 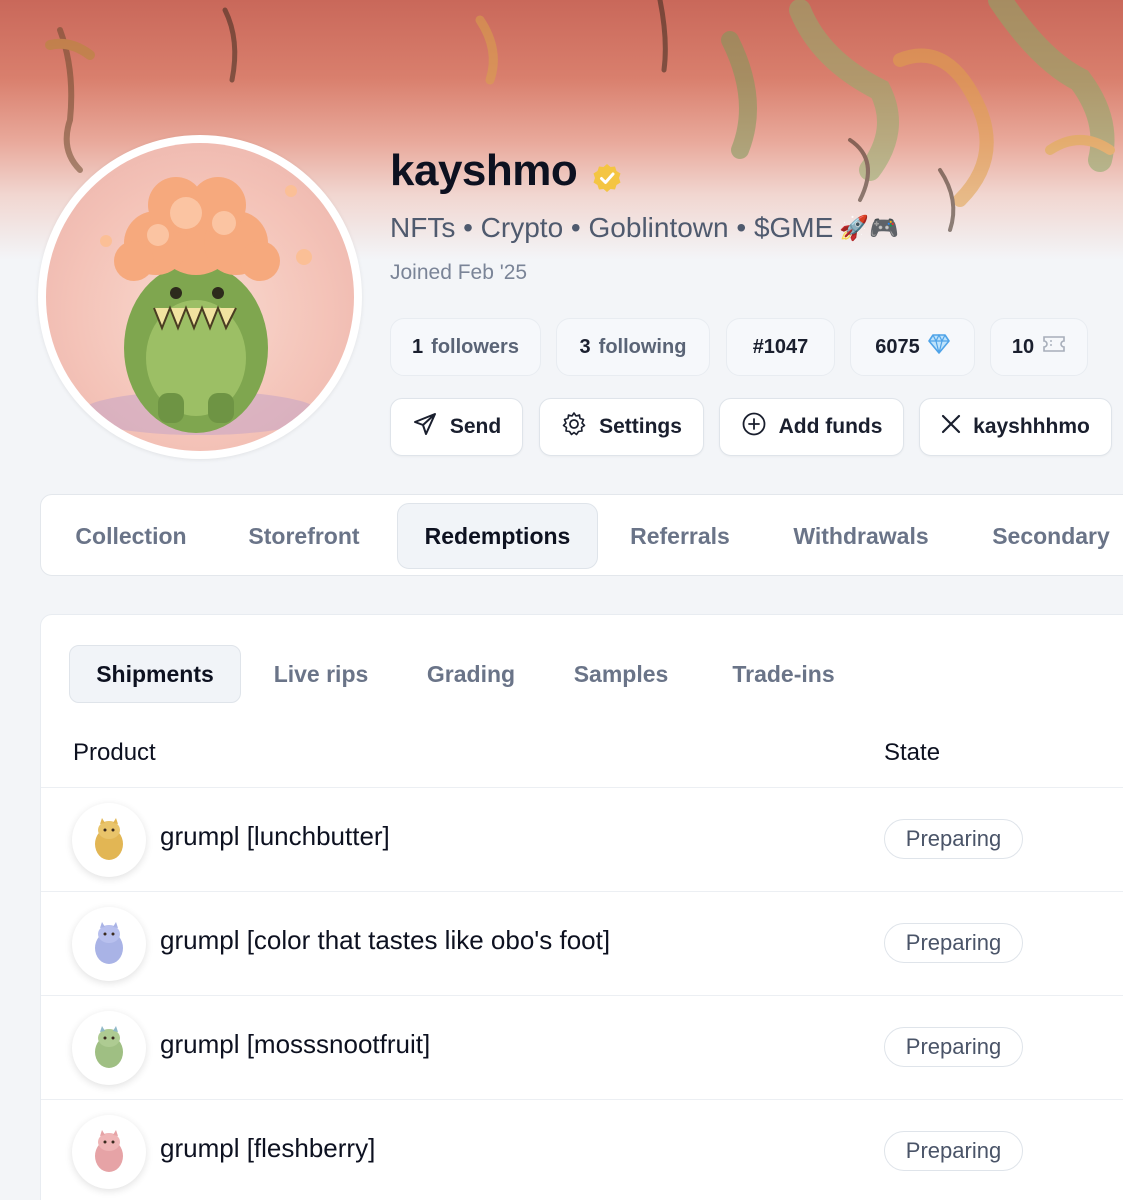 I want to click on settings-label: Settings, so click(x=640, y=426).